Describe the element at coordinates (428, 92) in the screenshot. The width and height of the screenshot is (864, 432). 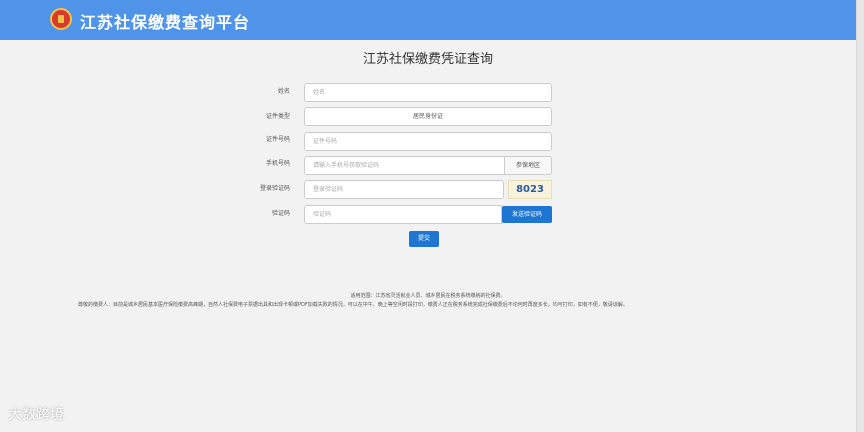
I see `name-input: 姓名` at that location.